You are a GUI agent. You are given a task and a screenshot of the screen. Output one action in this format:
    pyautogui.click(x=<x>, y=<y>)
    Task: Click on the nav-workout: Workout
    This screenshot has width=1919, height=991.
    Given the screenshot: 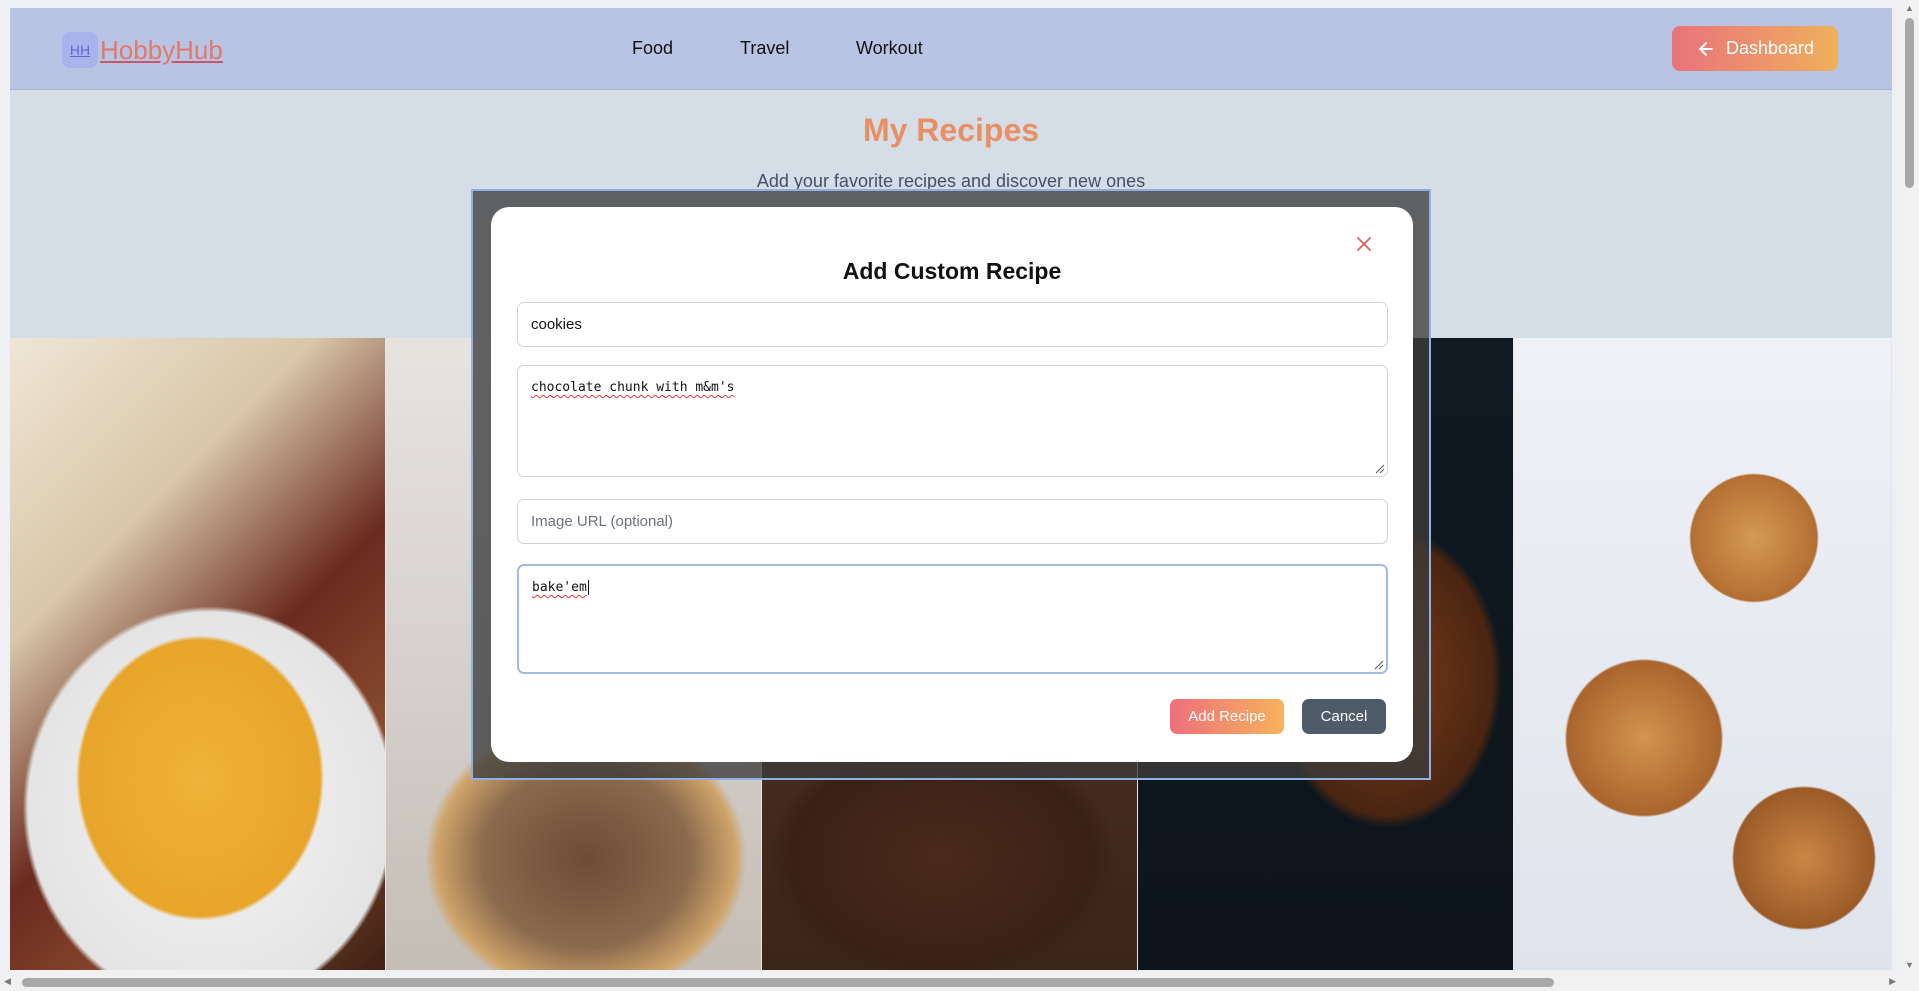 What is the action you would take?
    pyautogui.click(x=889, y=48)
    